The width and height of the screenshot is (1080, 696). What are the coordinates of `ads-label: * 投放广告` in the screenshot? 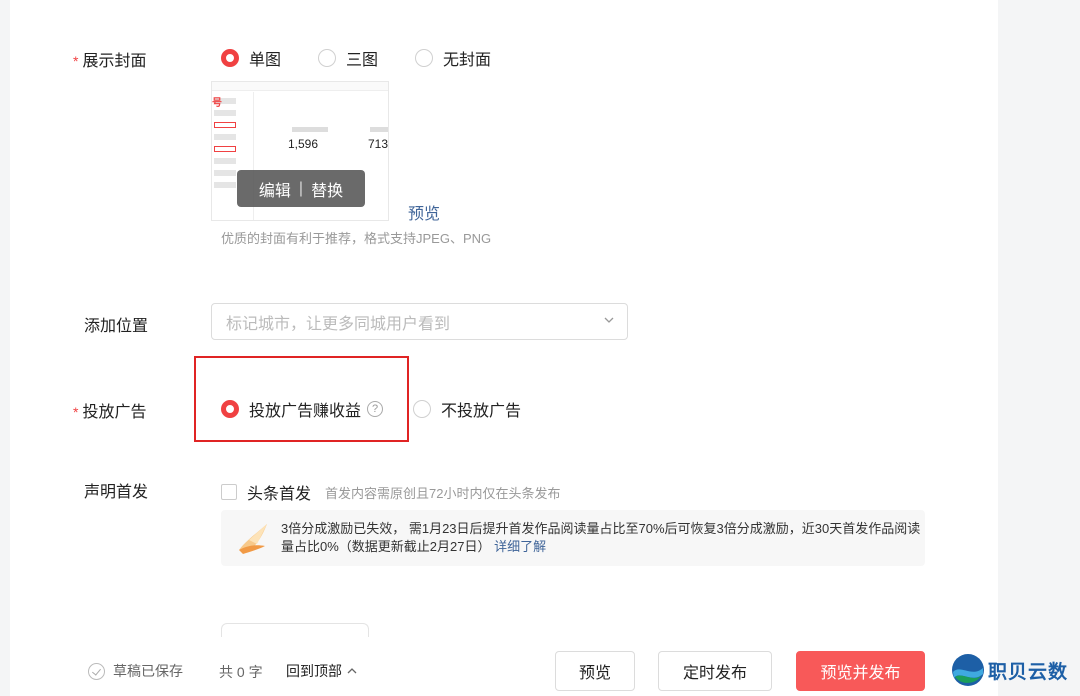 It's located at (110, 412).